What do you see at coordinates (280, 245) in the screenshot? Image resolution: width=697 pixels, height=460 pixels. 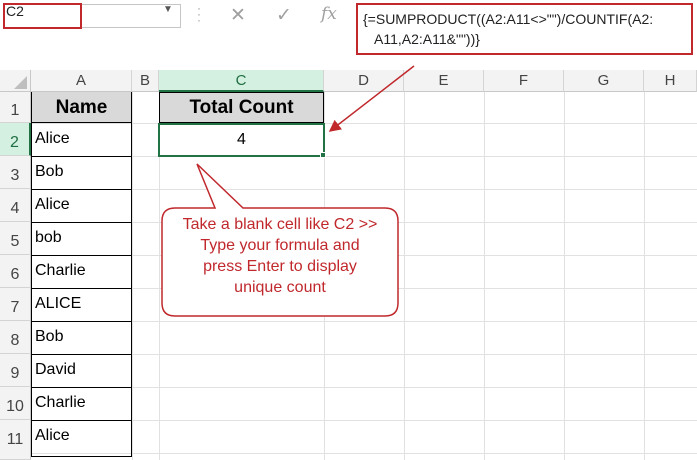 I see `callout-line-2: Type your formula and` at bounding box center [280, 245].